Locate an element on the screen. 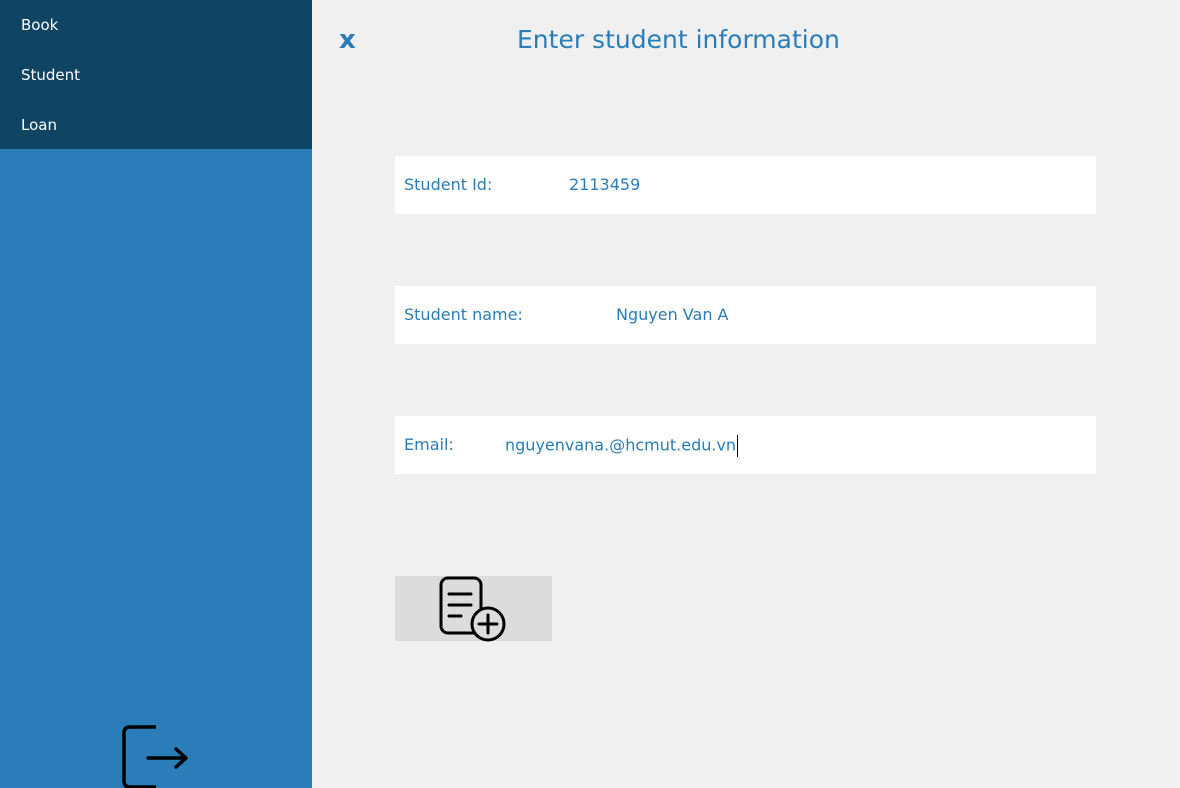 The width and height of the screenshot is (1180, 788). student-name-input: Nguyen Van A is located at coordinates (672, 315).